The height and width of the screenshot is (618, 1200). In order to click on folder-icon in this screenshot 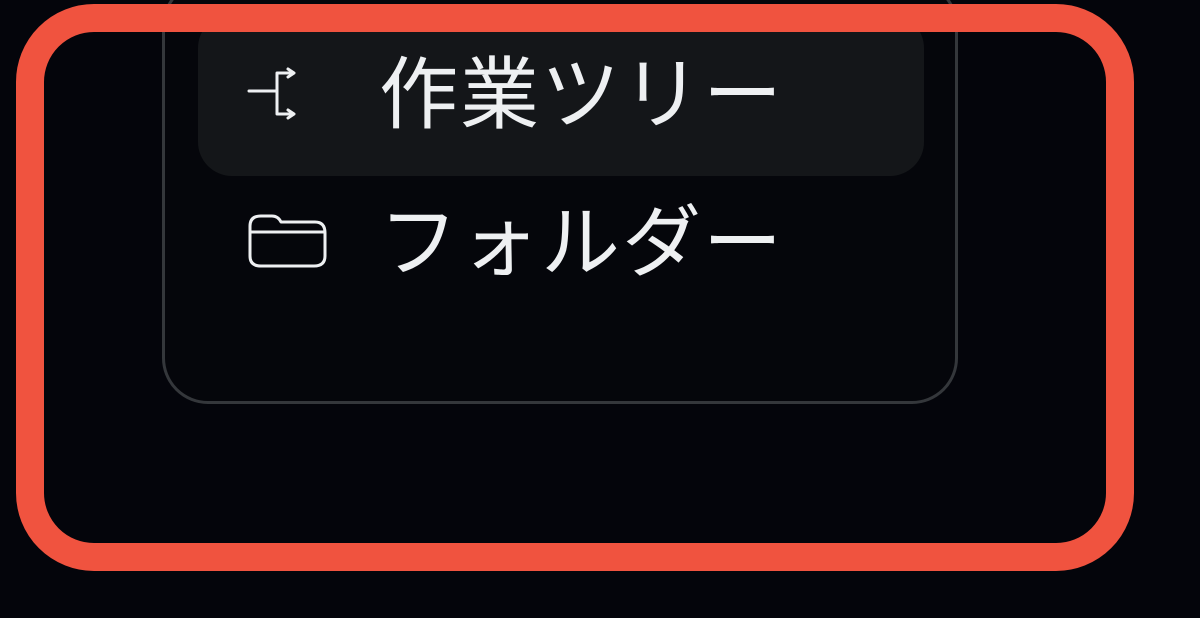, I will do `click(287, 243)`.